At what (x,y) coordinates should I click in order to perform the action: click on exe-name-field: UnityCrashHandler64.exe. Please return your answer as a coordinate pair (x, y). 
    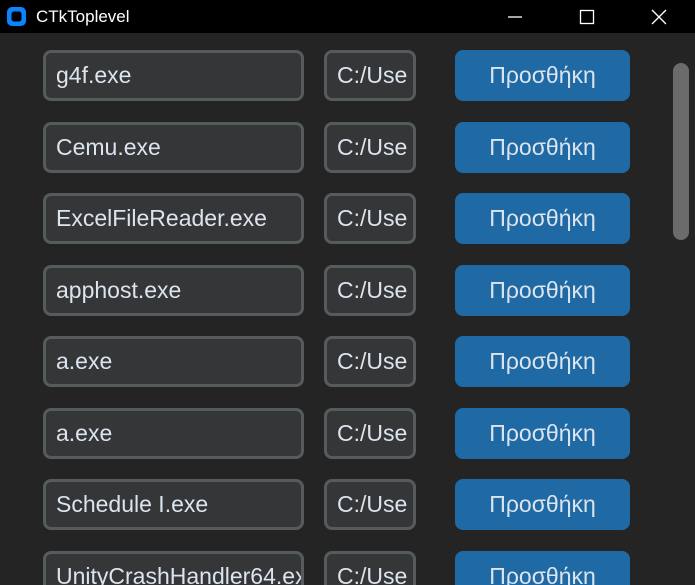
    Looking at the image, I should click on (173, 567).